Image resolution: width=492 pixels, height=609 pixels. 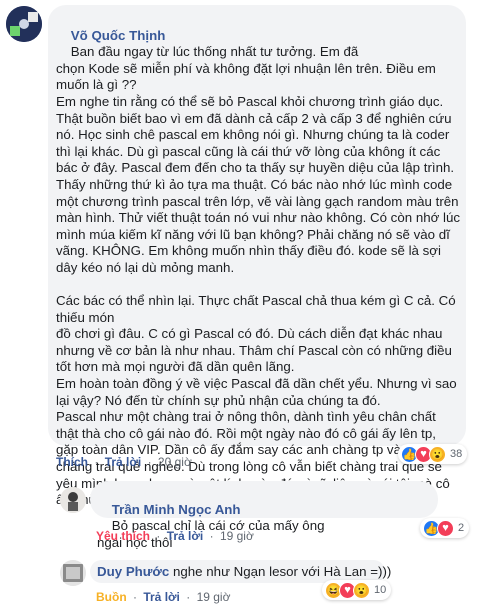 I want to click on avatar-duy-phuoc, so click(x=73, y=573).